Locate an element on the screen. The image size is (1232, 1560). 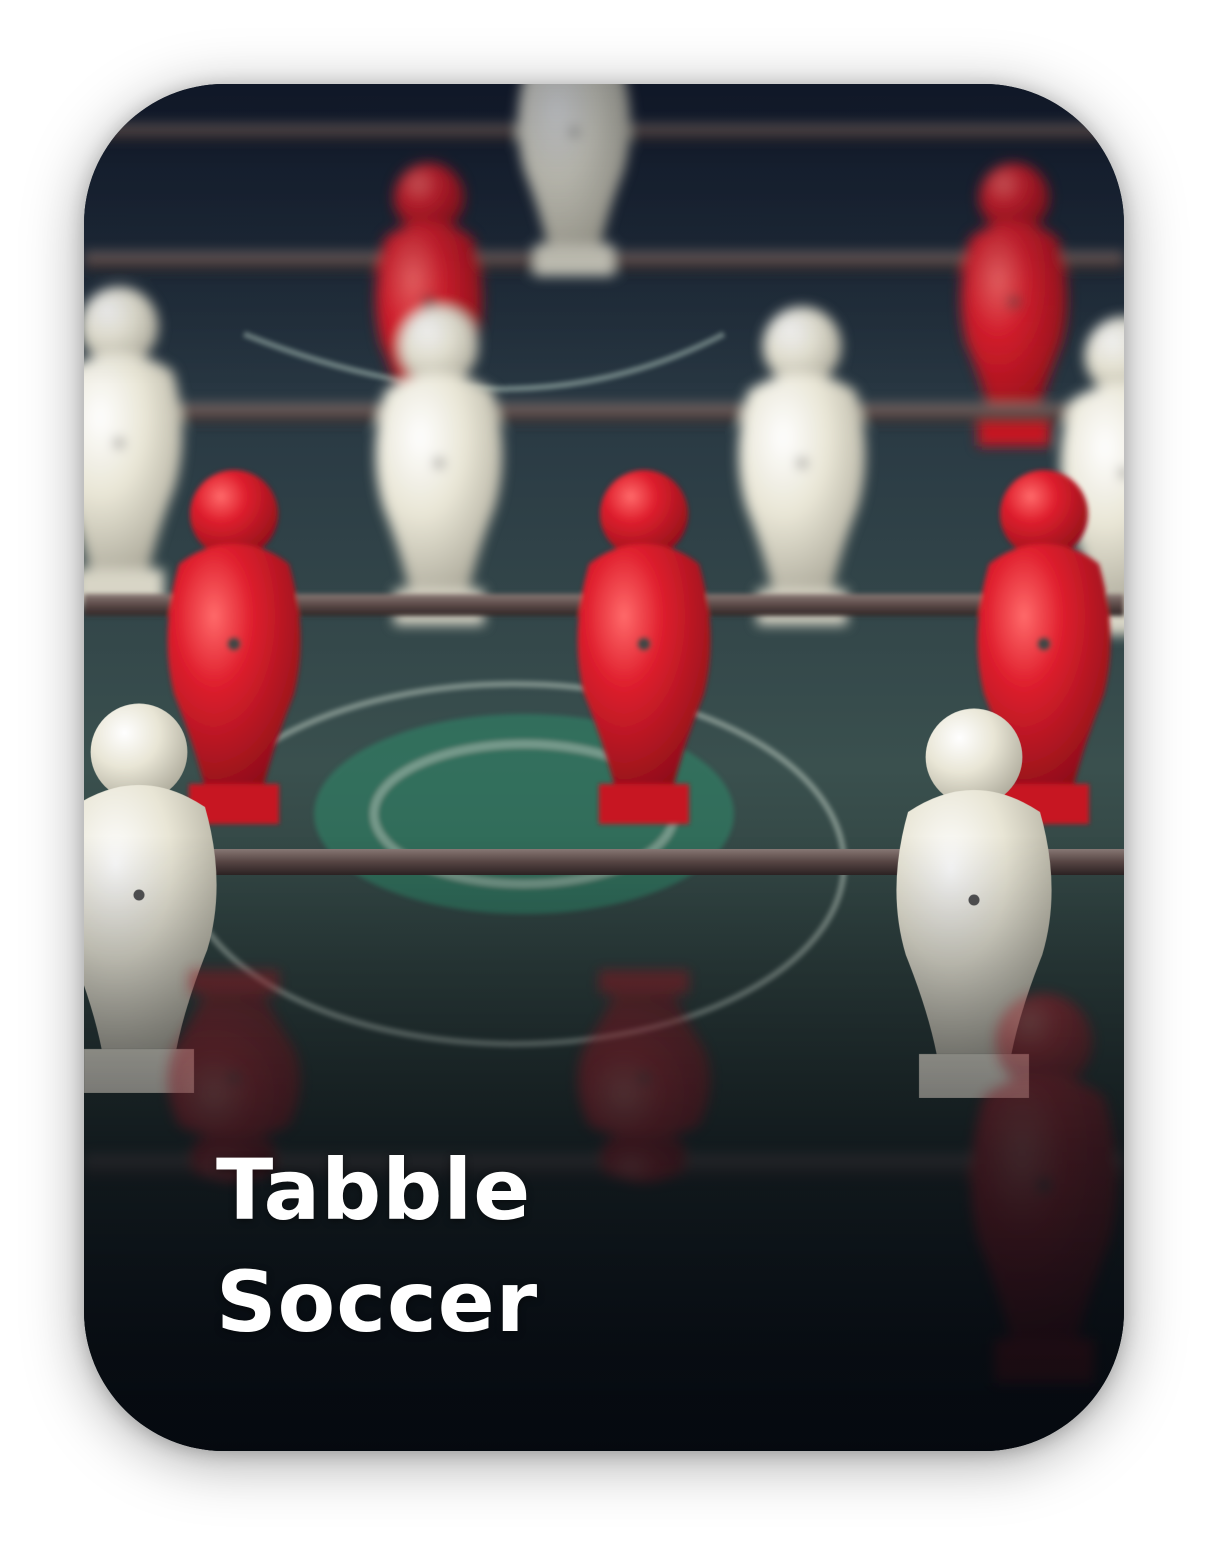
card-title: Tabble Soccer is located at coordinates (377, 1246).